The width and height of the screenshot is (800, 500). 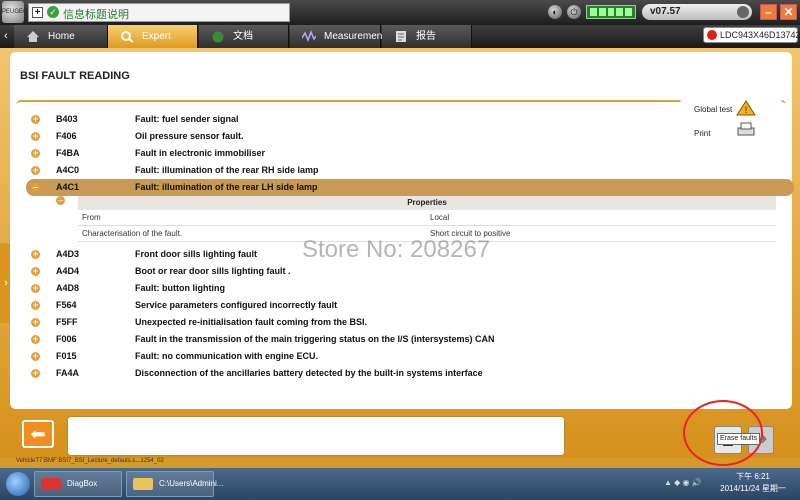 What do you see at coordinates (75, 76) in the screenshot?
I see `page-title: BSI FAULT READING` at bounding box center [75, 76].